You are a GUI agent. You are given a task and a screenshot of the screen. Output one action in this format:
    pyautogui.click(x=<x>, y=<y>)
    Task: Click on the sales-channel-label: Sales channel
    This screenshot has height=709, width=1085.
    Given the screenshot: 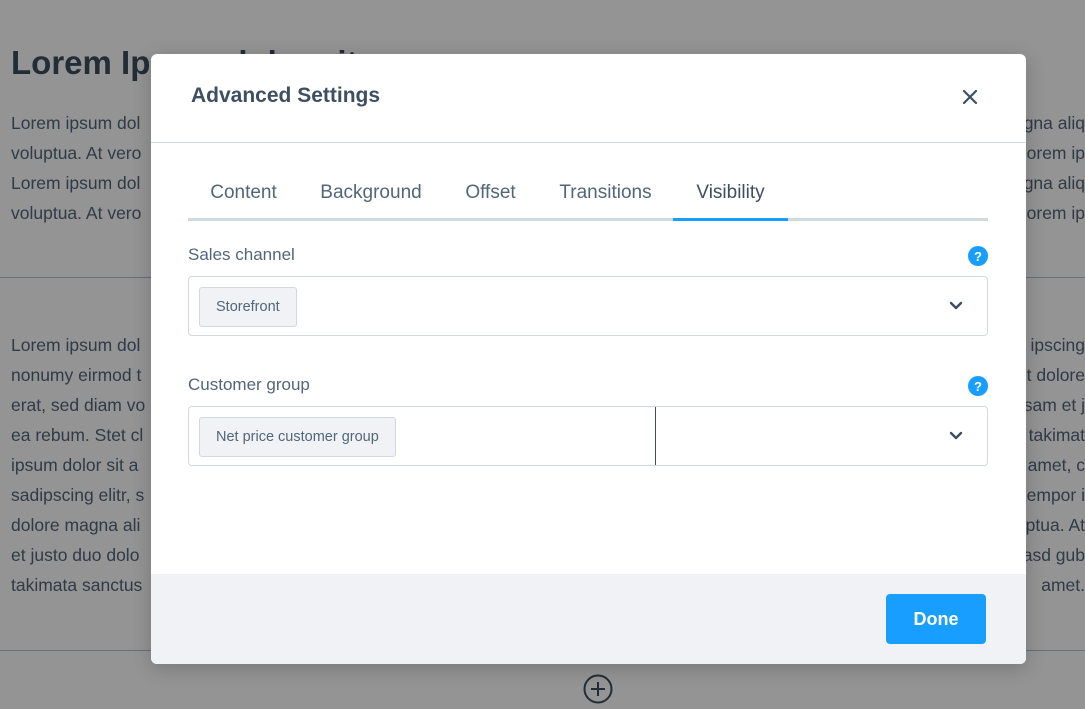 What is the action you would take?
    pyautogui.click(x=241, y=254)
    